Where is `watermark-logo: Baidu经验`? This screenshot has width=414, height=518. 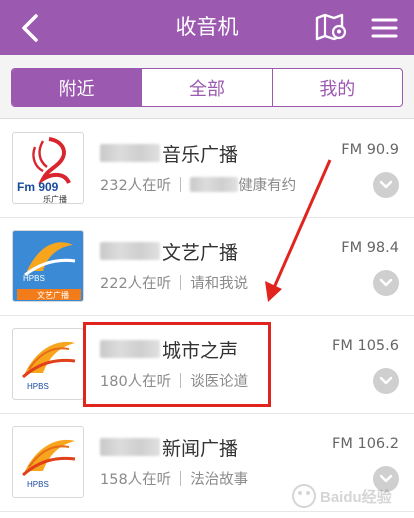
watermark-logo: Baidu经验 is located at coordinates (350, 496).